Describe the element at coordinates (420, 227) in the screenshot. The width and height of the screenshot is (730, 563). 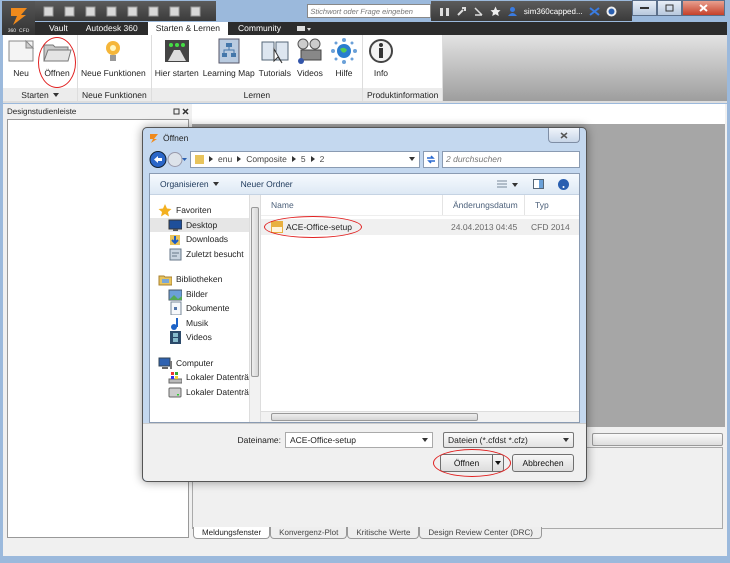
I see `file-row: ACE-Office-setup 24.04.2013 04:45 CFD 2014` at that location.